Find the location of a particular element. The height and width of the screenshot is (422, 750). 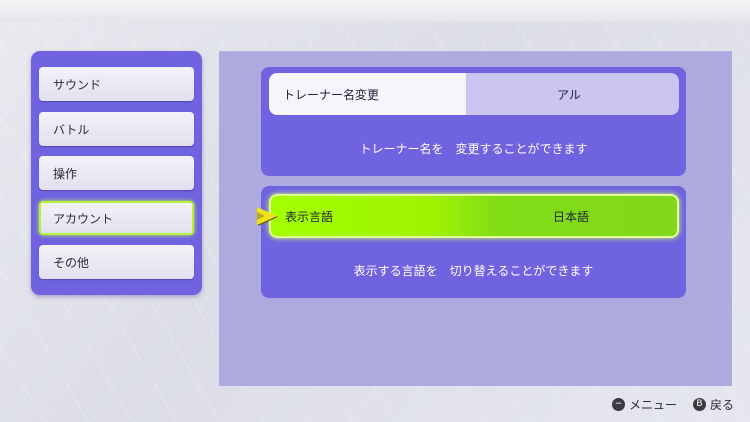

minus-button-icon: − is located at coordinates (618, 404).